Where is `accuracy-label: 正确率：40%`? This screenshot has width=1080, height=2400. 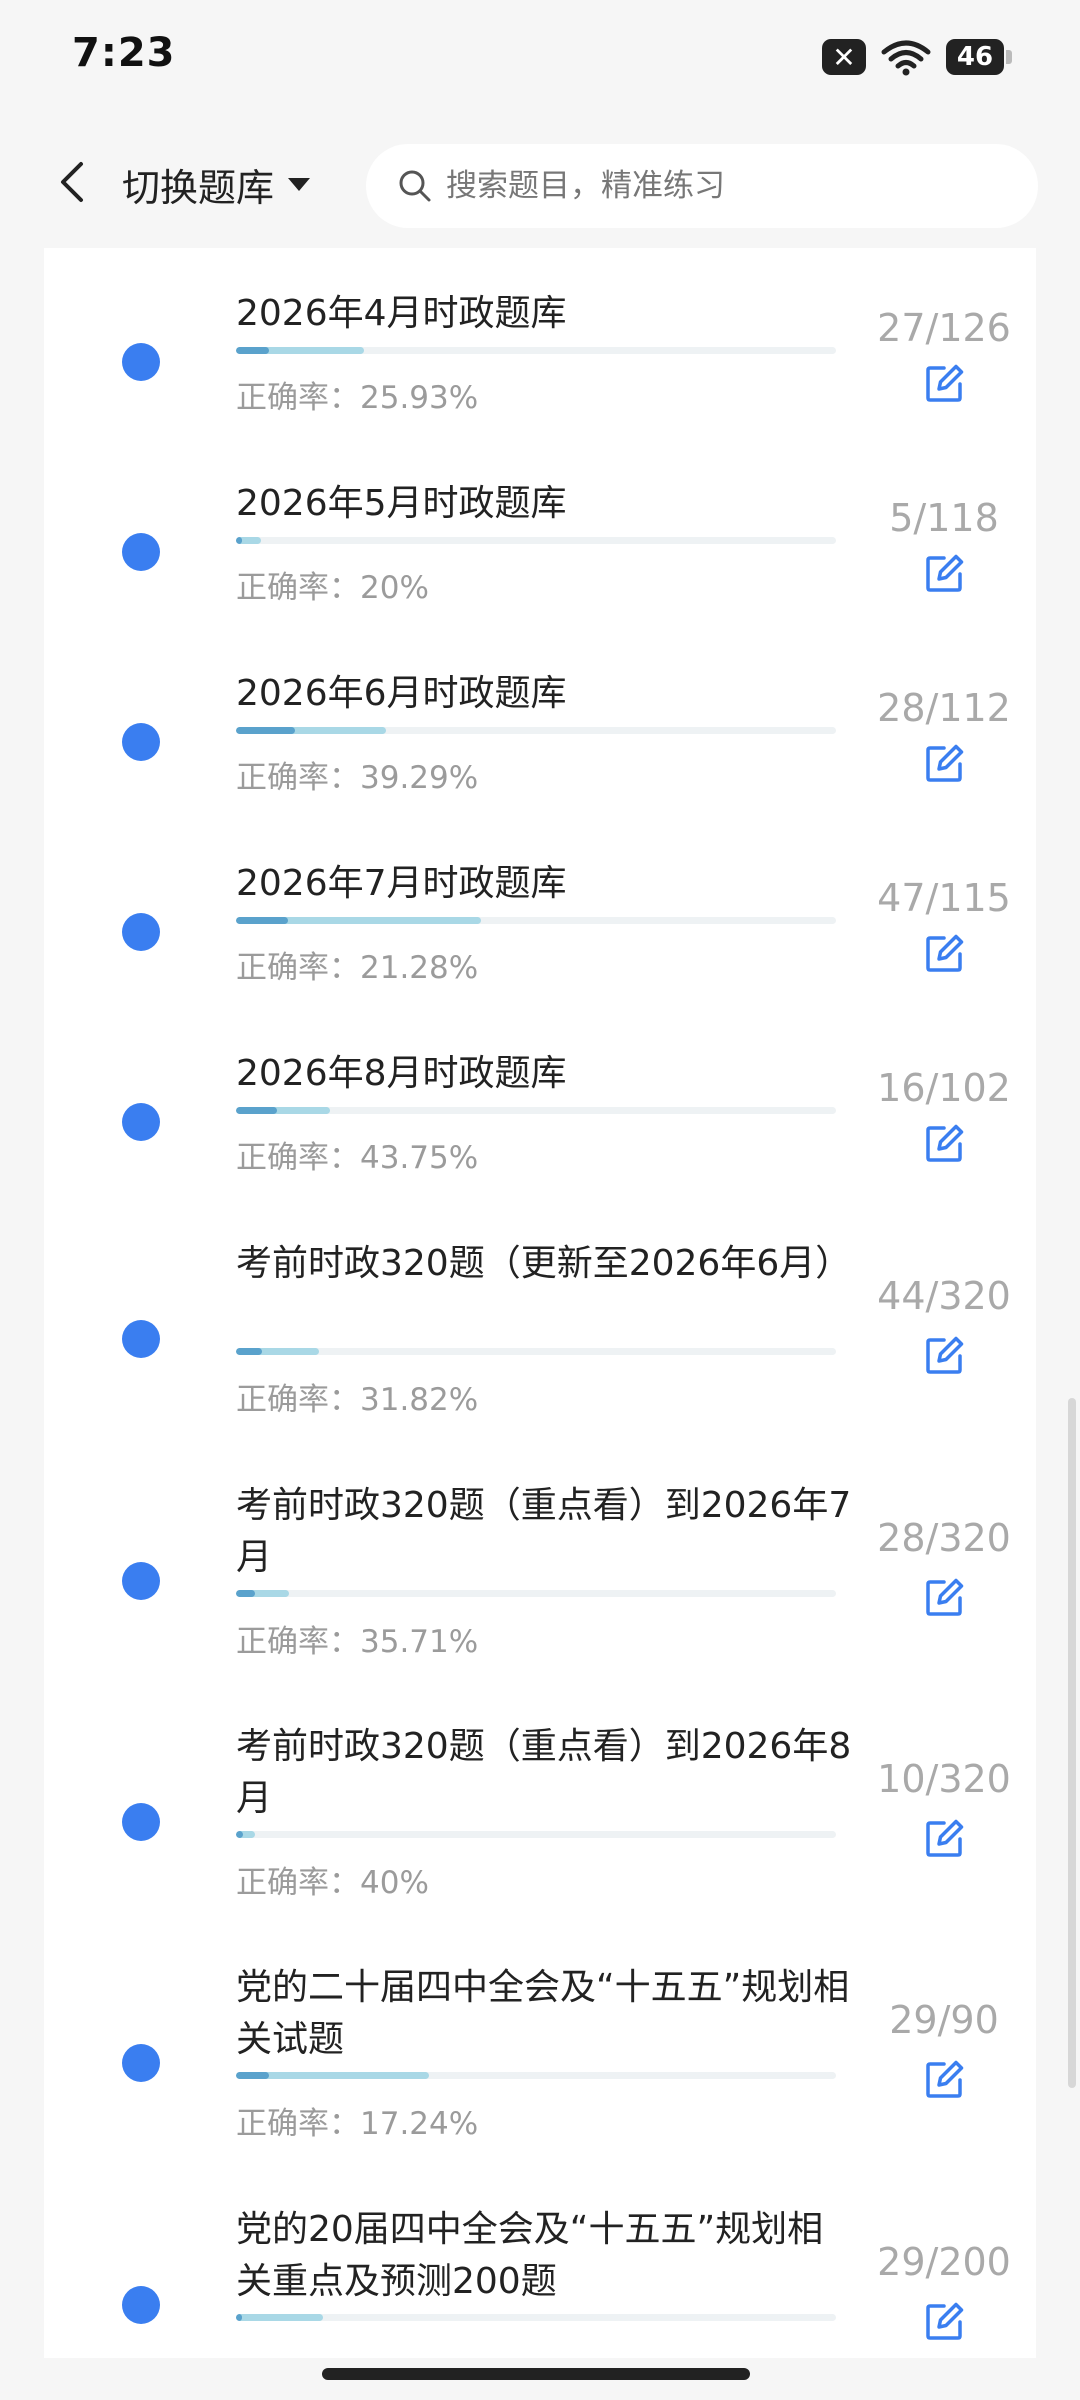 accuracy-label: 正确率：40% is located at coordinates (332, 1883).